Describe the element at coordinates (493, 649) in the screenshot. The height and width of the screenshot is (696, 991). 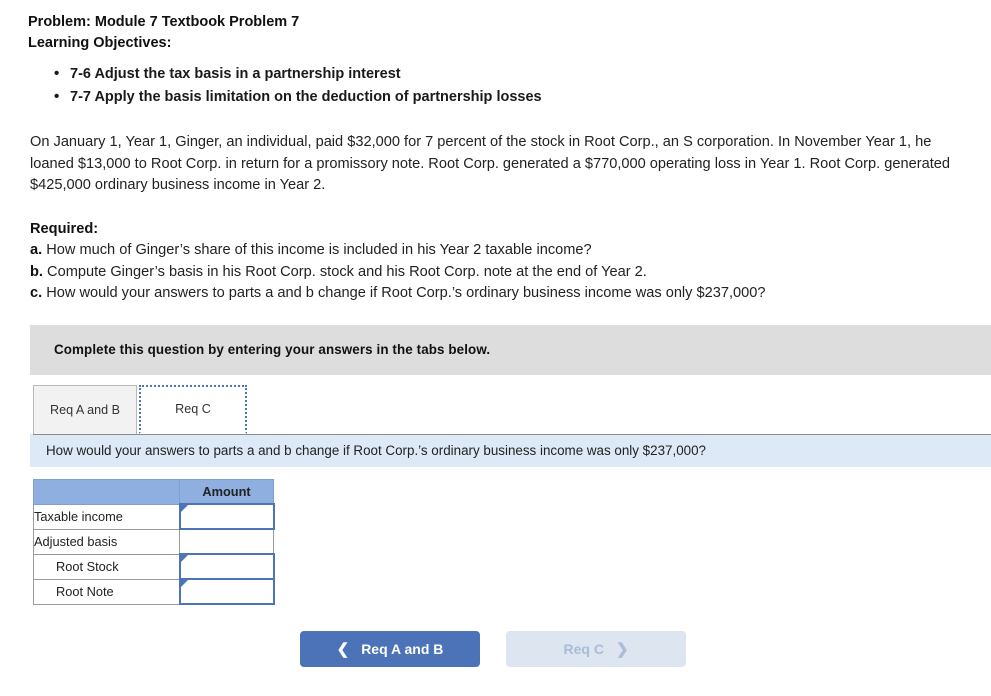
I see `nav-buttons: ❮ Req A and B Req C ❯` at that location.